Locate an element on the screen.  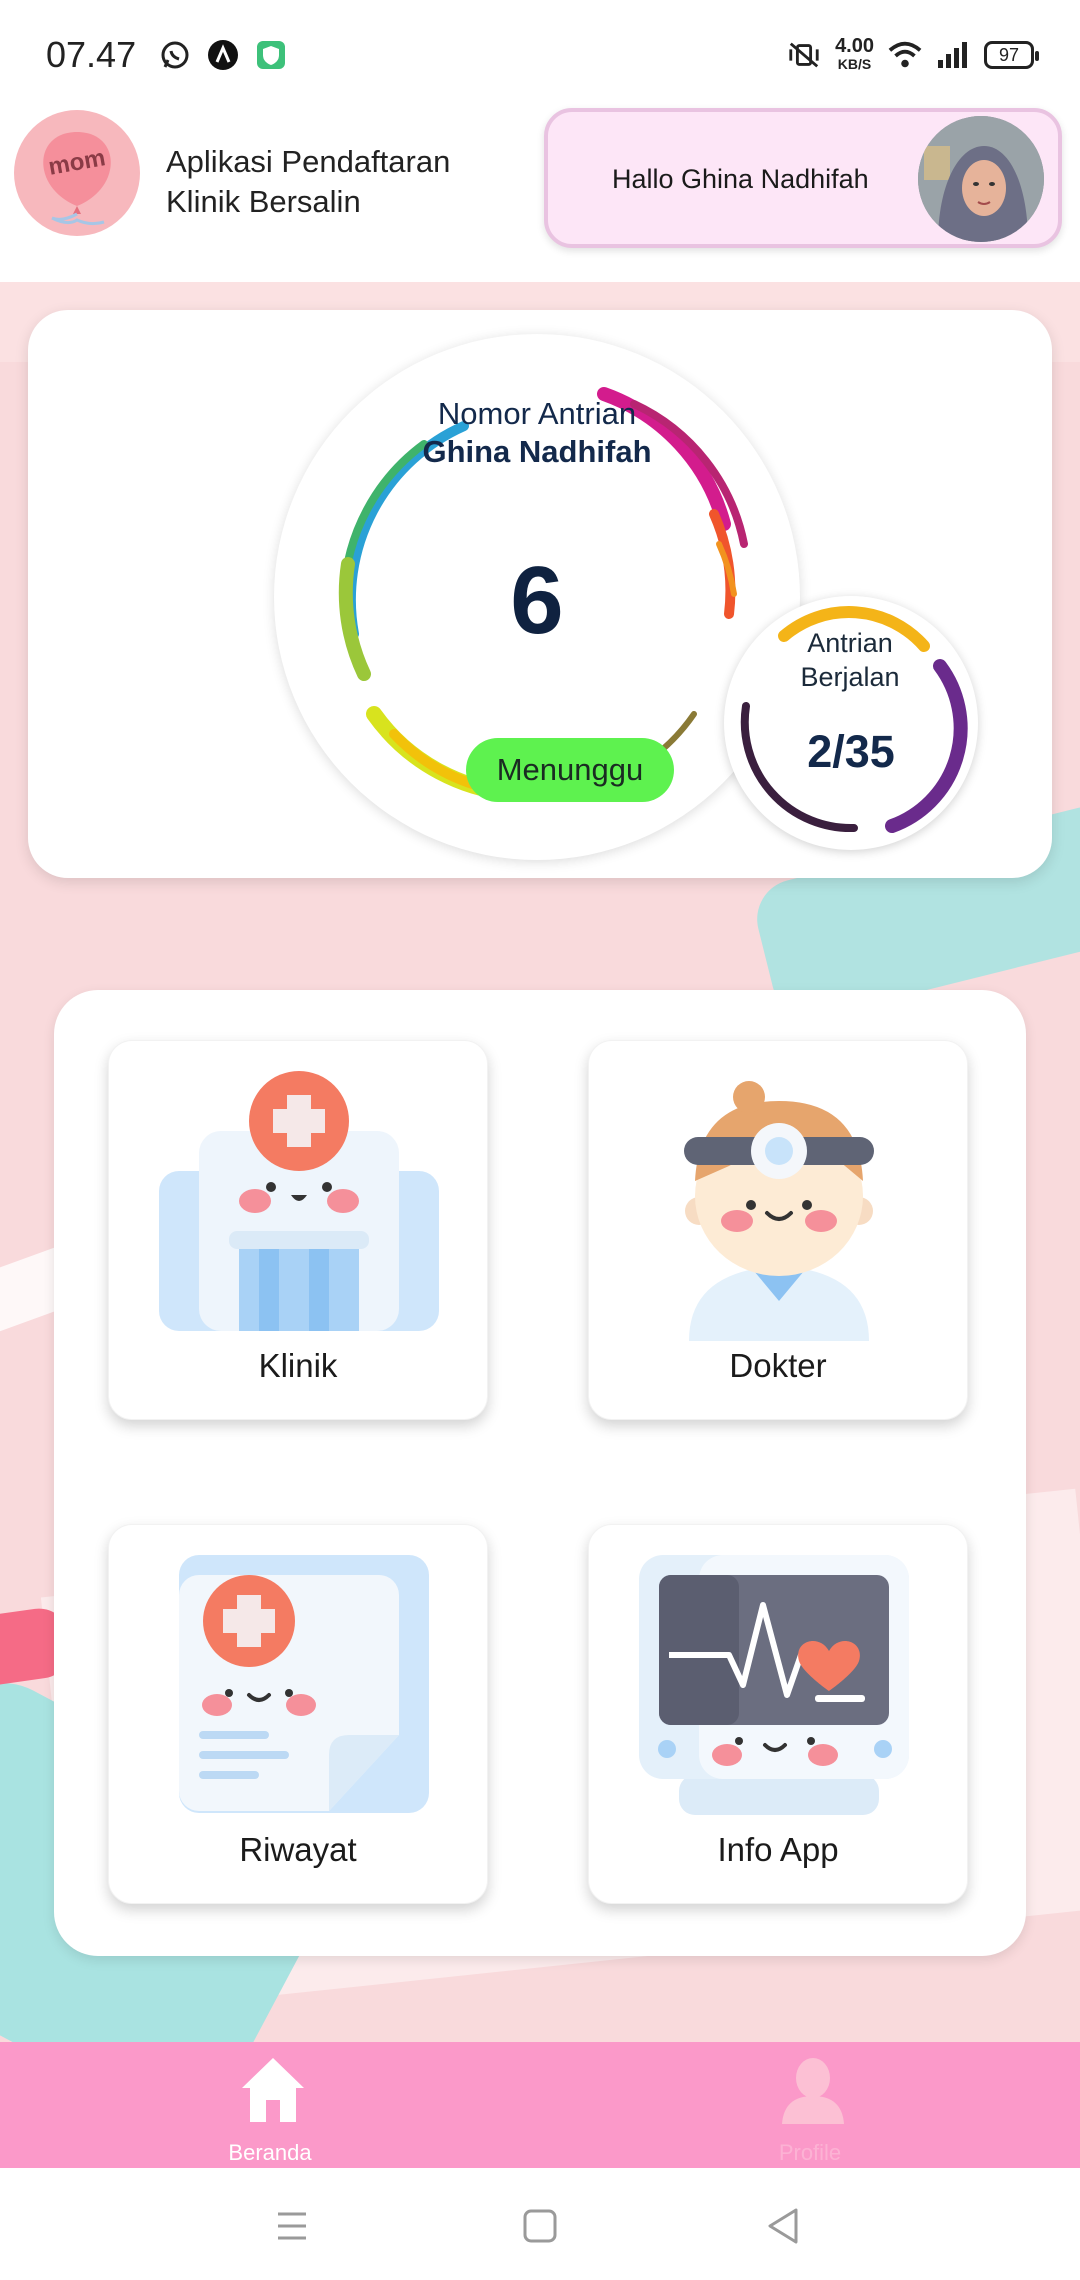
bottom-navigation: Beranda Profile is located at coordinates (540, 2105).